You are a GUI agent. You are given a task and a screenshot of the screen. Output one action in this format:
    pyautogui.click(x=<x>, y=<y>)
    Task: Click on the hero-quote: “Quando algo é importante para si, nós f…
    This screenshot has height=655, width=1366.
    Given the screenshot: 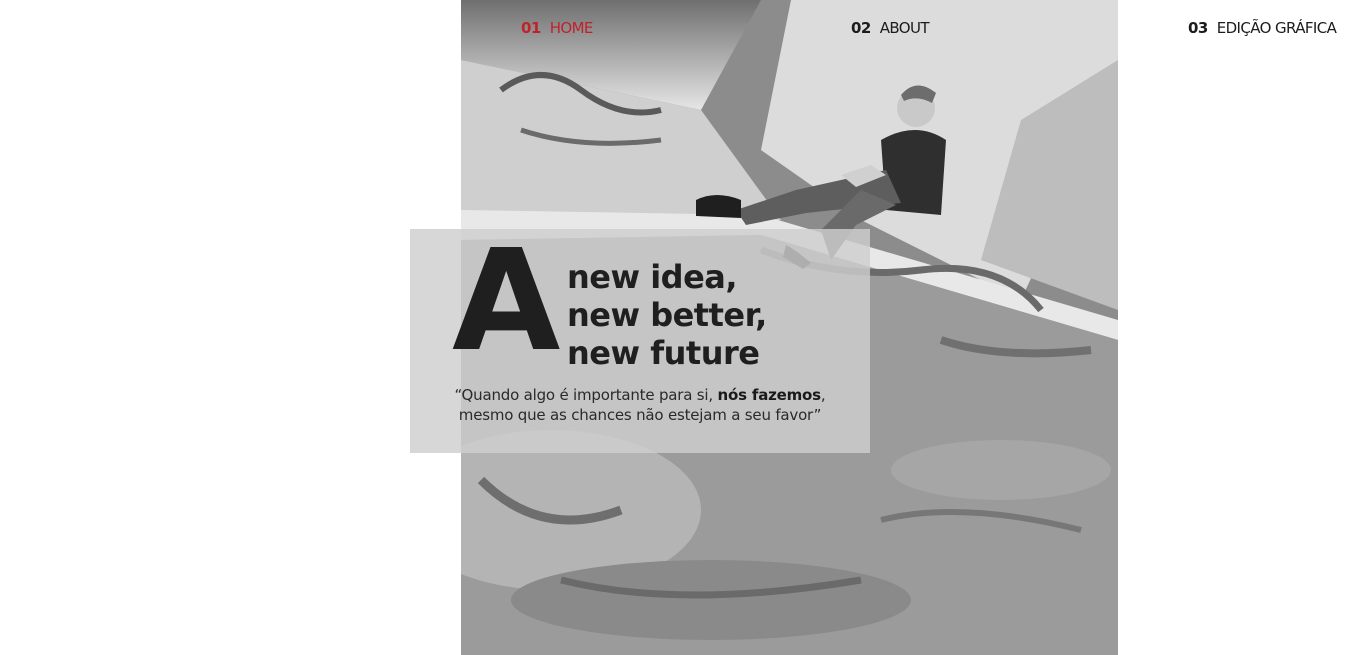 What is the action you would take?
    pyautogui.click(x=640, y=405)
    